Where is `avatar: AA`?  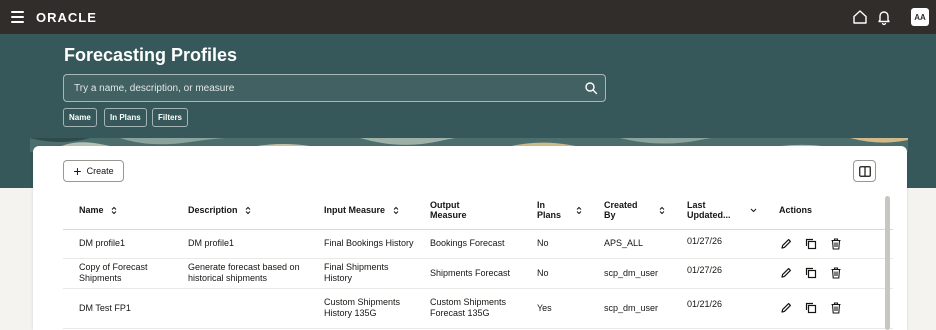
avatar: AA is located at coordinates (920, 17).